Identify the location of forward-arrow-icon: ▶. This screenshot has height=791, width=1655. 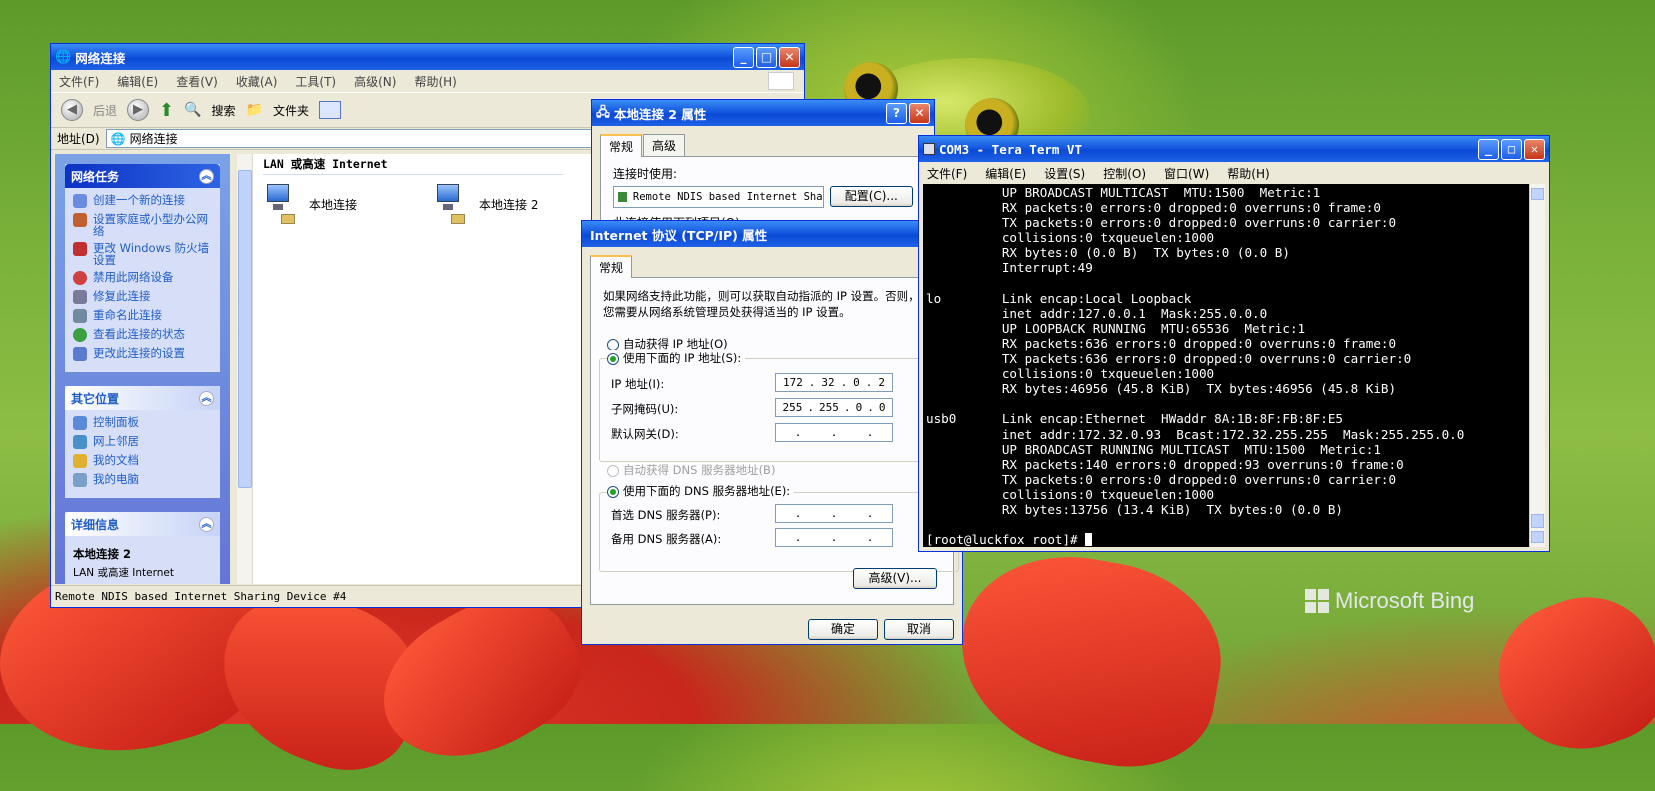
(138, 110).